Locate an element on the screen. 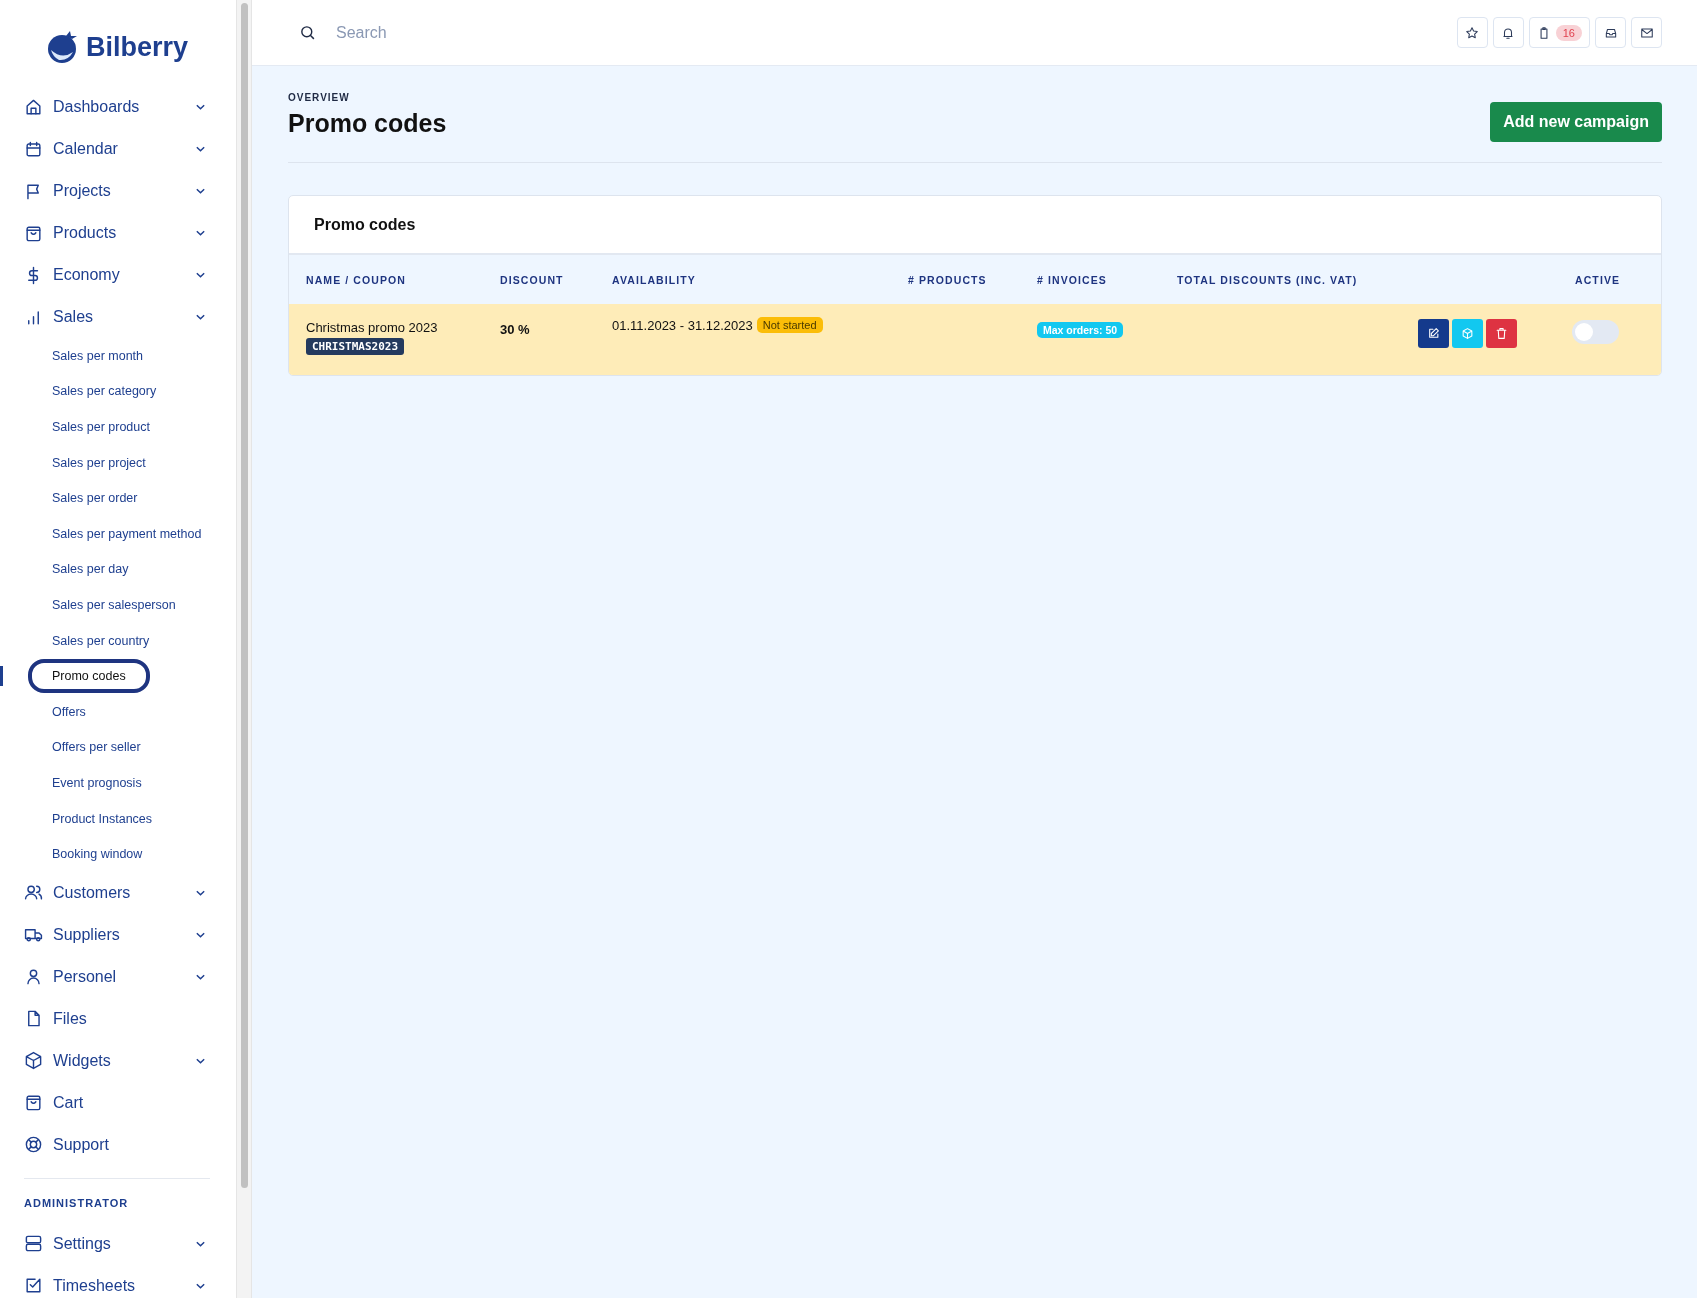 The width and height of the screenshot is (1697, 1298). sub-nav-item: Event prognosis is located at coordinates (97, 782).